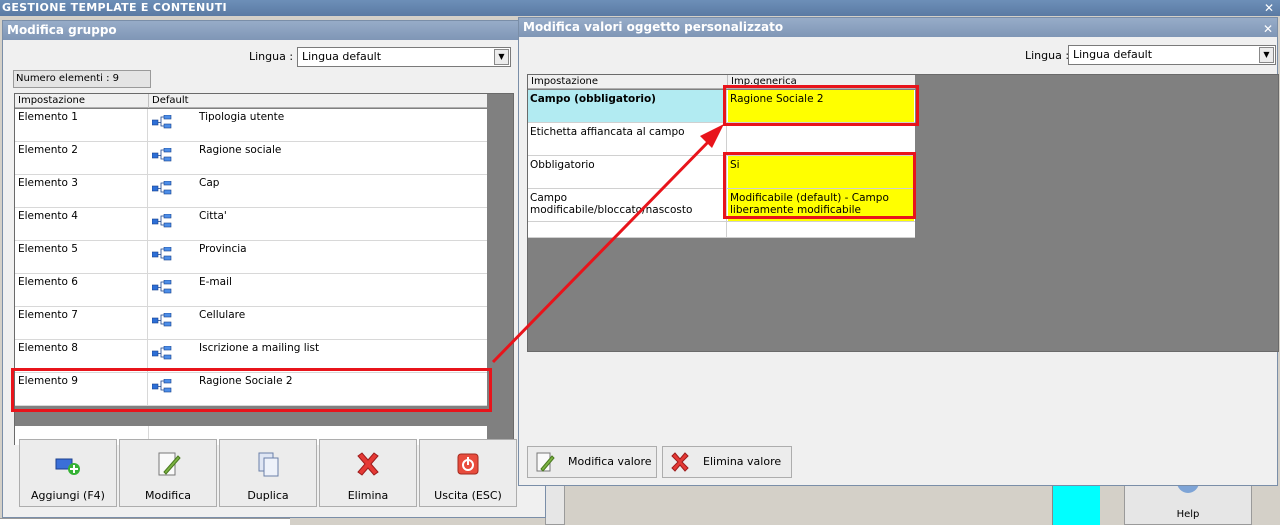 The image size is (1280, 525). Describe the element at coordinates (653, 27) in the screenshot. I see `window-title: Modifica valori oggetto personalizzato` at that location.